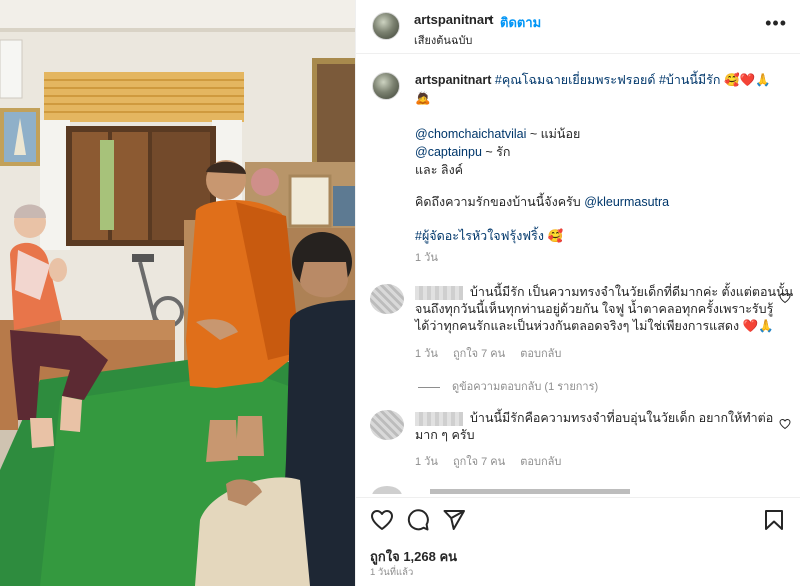 Image resolution: width=800 pixels, height=586 pixels. I want to click on author-username: artspanitnart, so click(453, 19).